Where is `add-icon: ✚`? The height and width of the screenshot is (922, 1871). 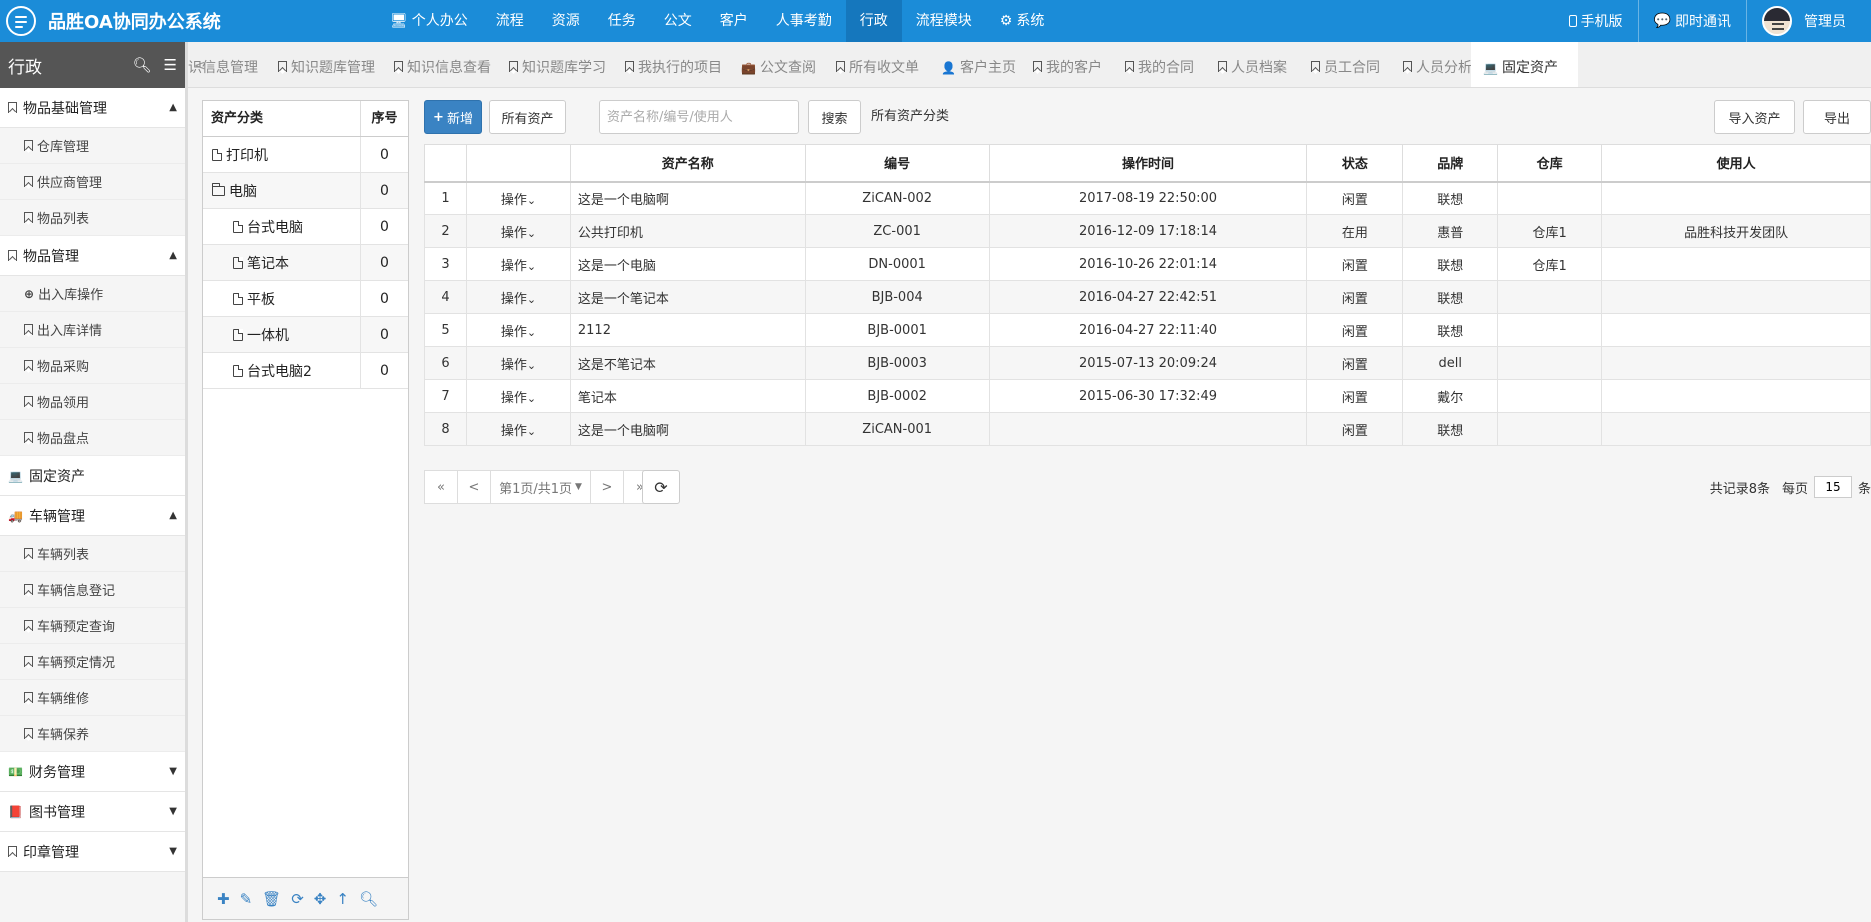 add-icon: ✚ is located at coordinates (223, 899).